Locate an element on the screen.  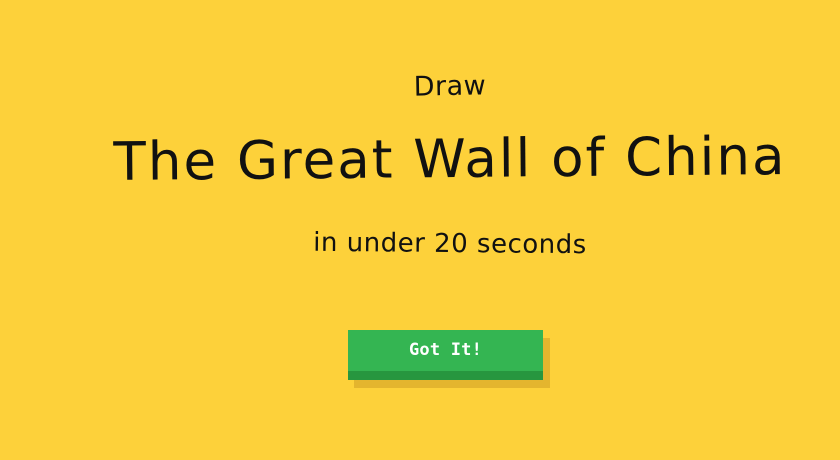
prompt-prefix: Draw is located at coordinates (450, 86).